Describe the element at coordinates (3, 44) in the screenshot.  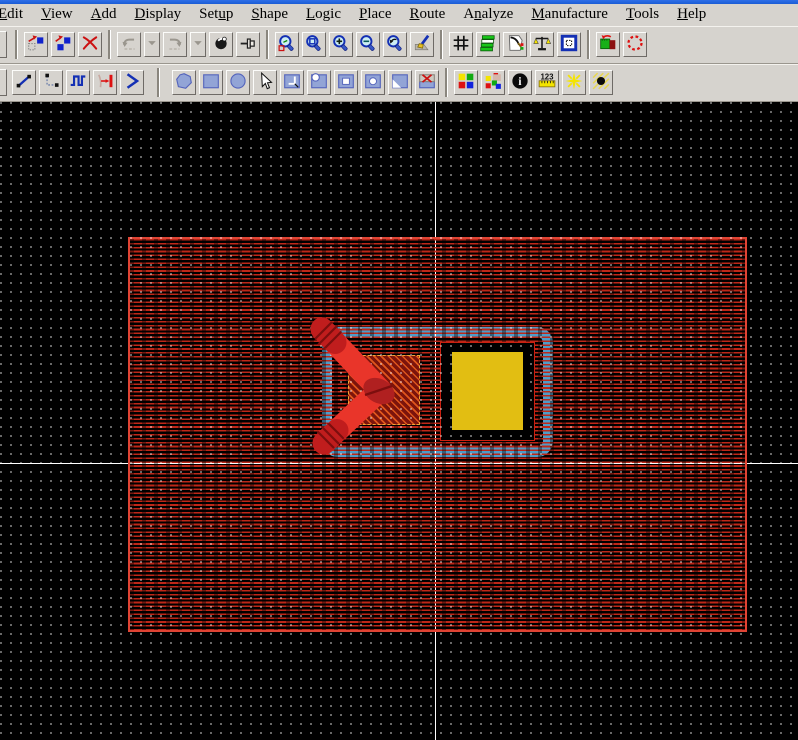
I see `clipped-button` at that location.